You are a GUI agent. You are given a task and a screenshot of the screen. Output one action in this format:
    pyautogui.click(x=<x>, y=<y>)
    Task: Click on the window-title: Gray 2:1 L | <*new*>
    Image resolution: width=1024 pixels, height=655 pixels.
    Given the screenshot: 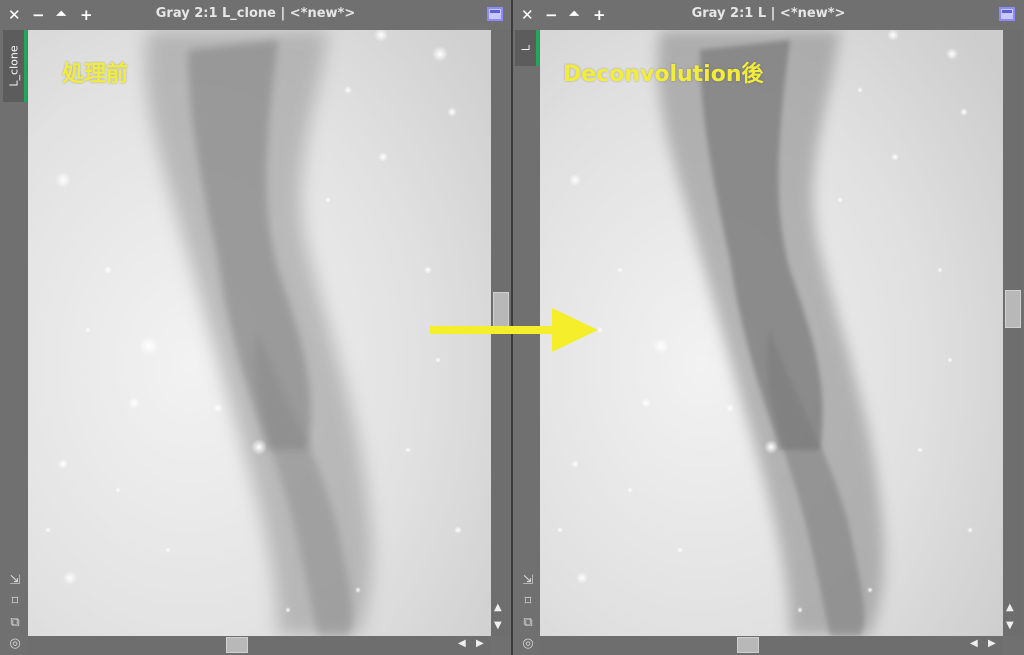 What is the action you would take?
    pyautogui.click(x=768, y=13)
    